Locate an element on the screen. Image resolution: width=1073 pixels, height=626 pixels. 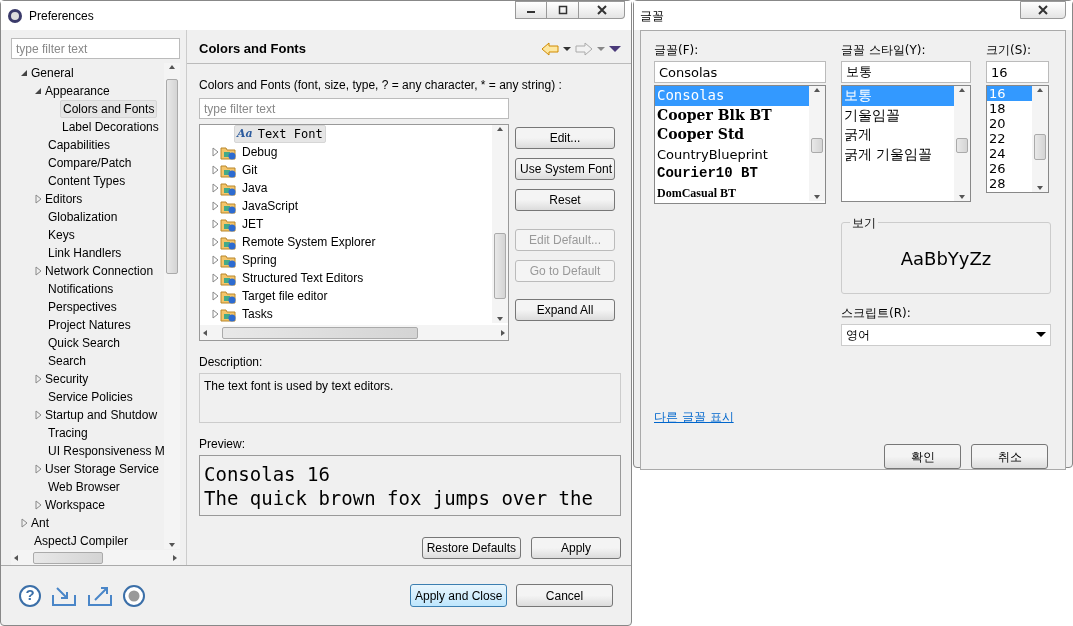
list-item: 22 is located at coordinates (1009, 138).